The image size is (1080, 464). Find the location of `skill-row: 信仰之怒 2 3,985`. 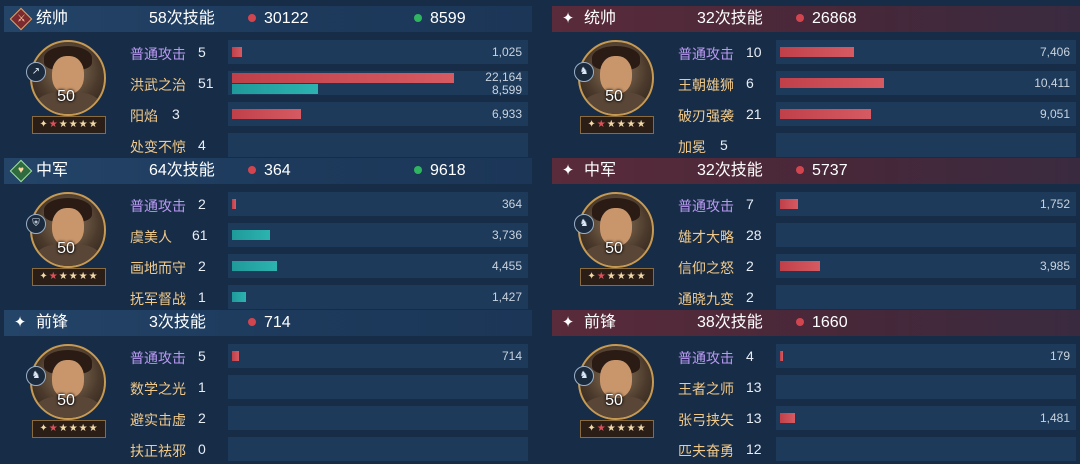

skill-row: 信仰之怒 2 3,985 is located at coordinates (874, 266).